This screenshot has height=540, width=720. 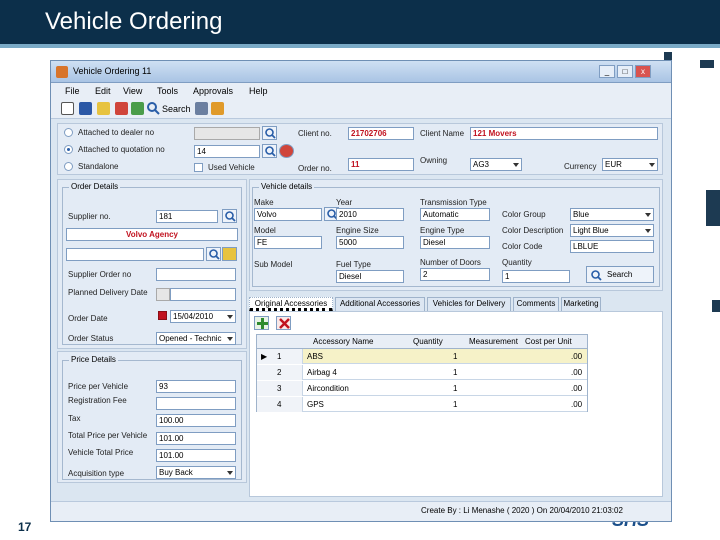 I want to click on dealer-search-button, so click(x=269, y=133).